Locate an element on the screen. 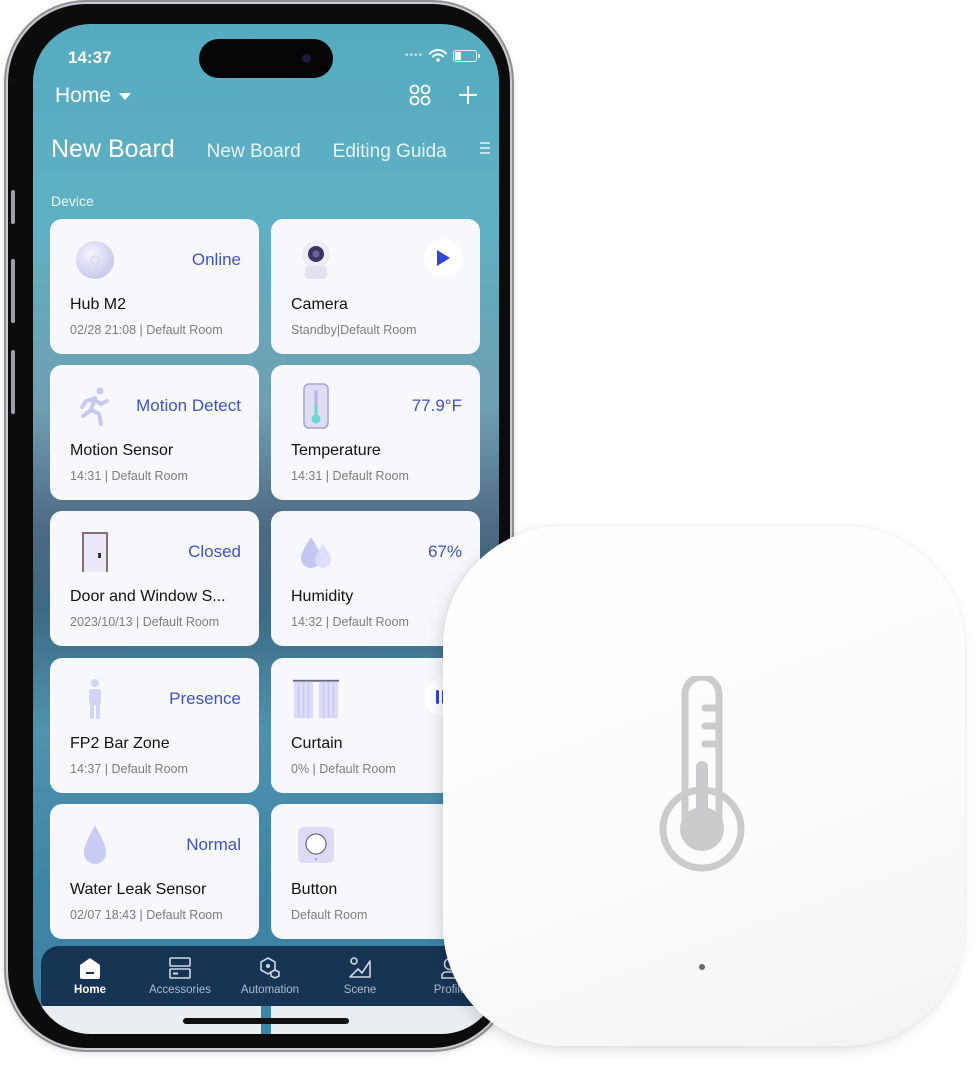 The image size is (978, 1066). play-icon is located at coordinates (443, 258).